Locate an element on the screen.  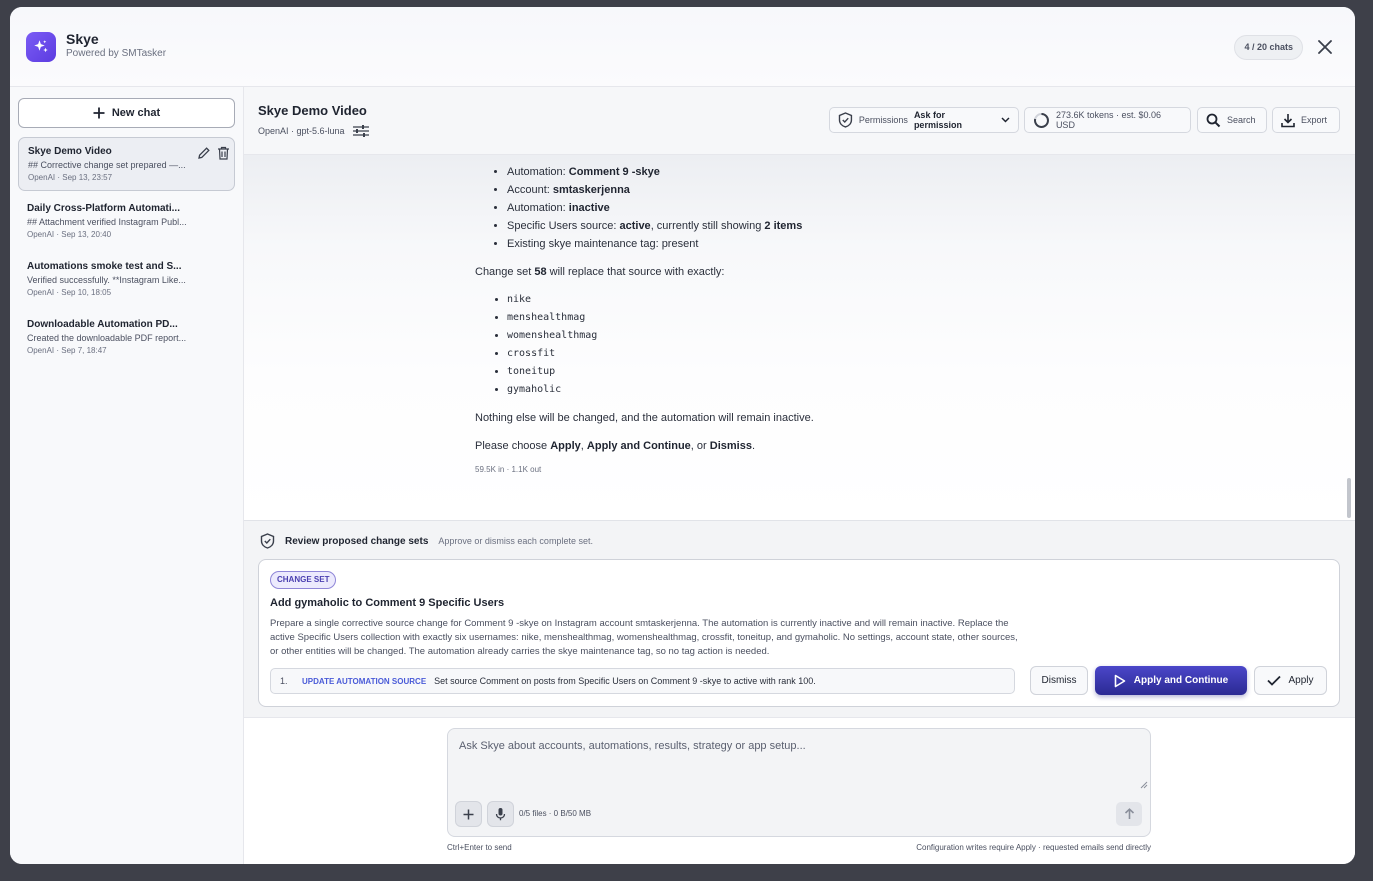
composer: 0/5 files · 0 B/50 MB is located at coordinates (799, 782).